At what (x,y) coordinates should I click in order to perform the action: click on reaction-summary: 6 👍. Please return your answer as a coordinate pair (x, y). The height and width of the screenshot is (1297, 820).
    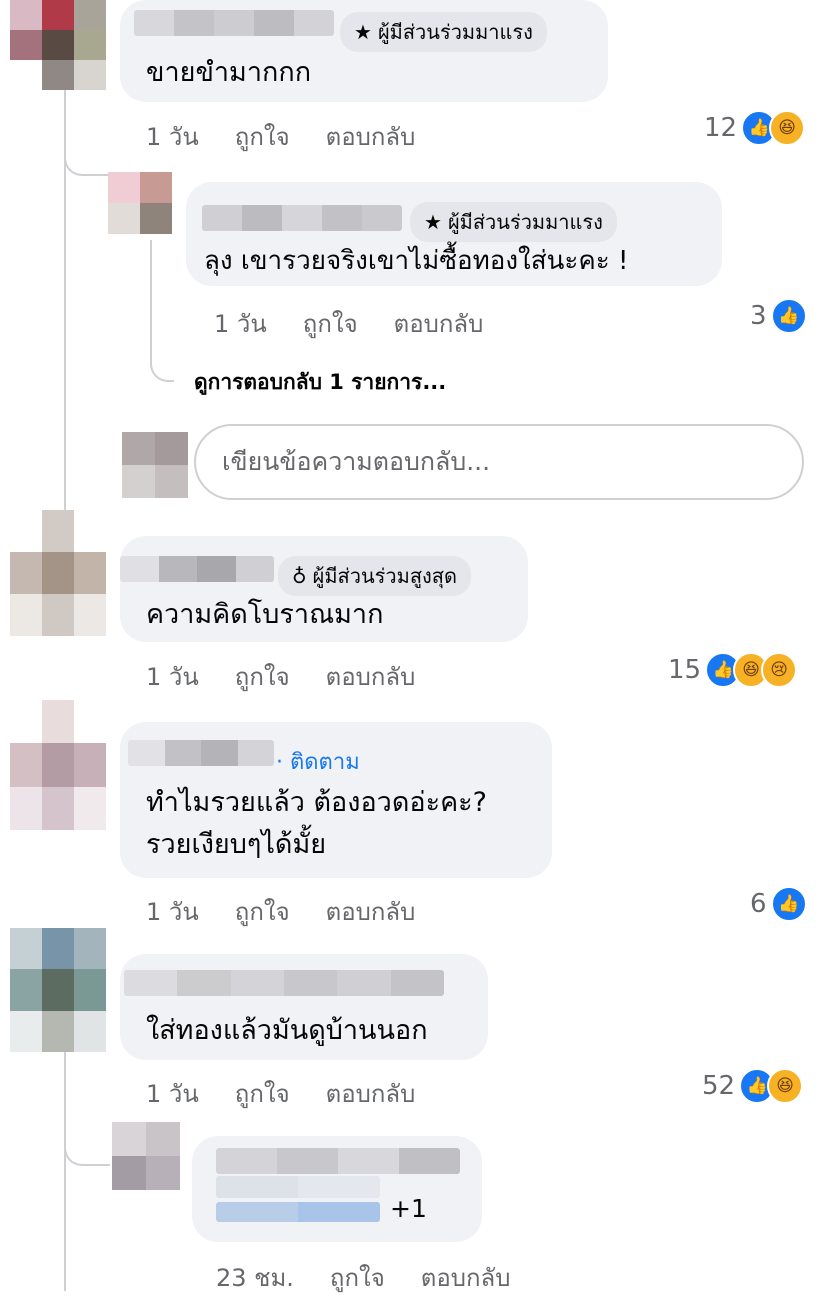
    Looking at the image, I should click on (778, 904).